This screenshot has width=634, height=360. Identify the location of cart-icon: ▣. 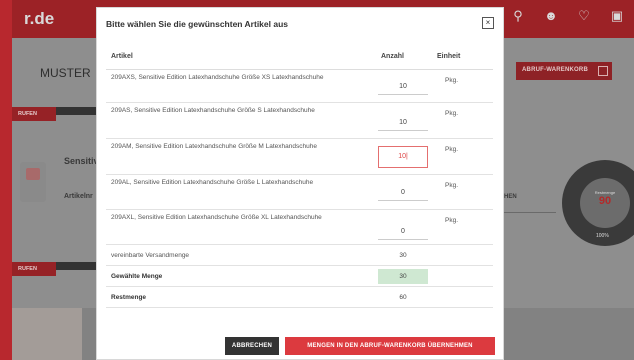
(617, 16).